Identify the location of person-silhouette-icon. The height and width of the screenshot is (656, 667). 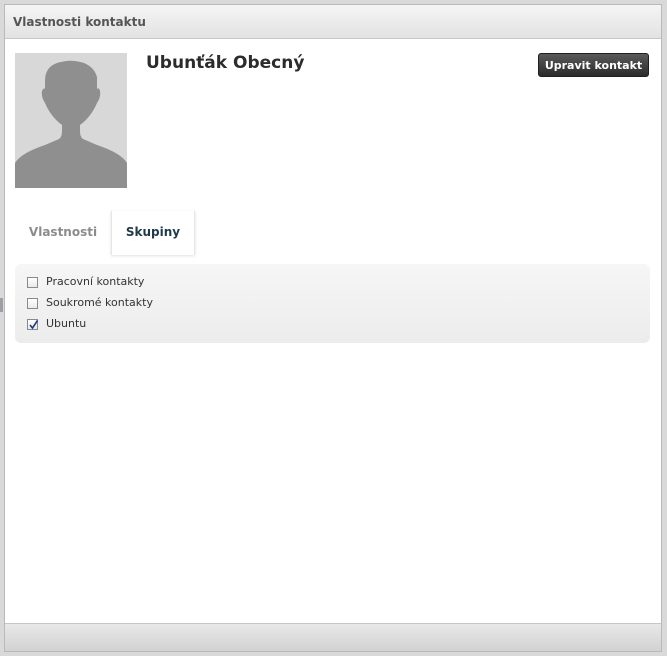
(71, 120).